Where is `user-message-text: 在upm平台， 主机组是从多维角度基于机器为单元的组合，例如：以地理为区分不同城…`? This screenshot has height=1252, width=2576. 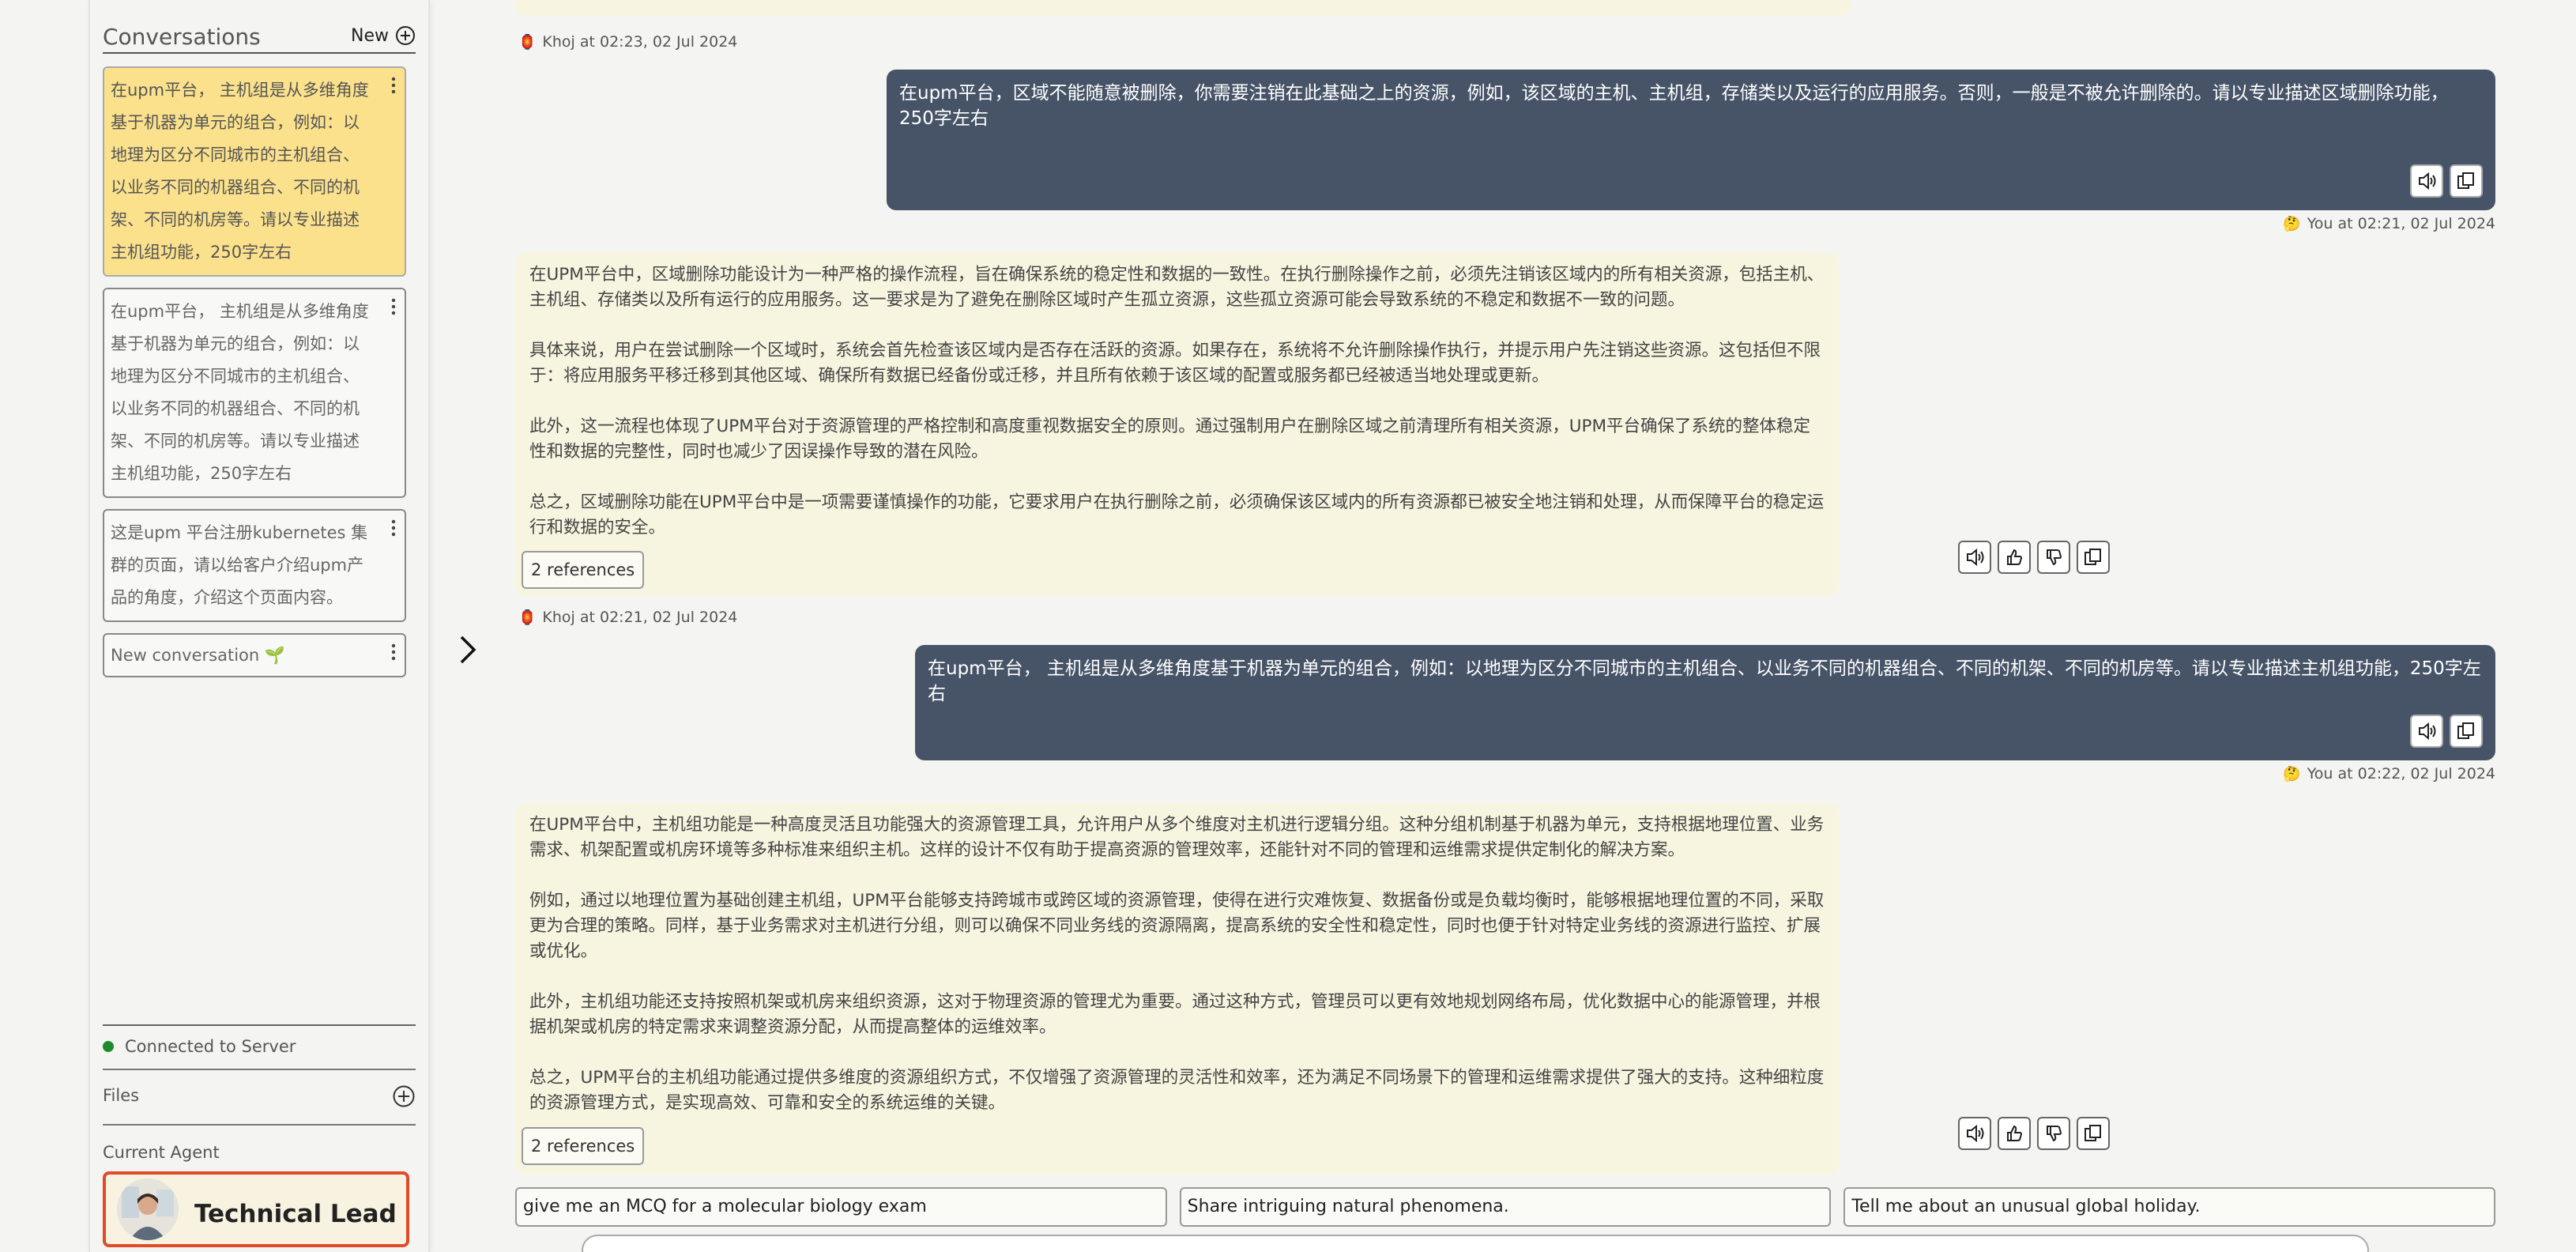
user-message-text: 在upm平台， 主机组是从多维角度基于机器为单元的组合，例如：以地理为区分不同城… is located at coordinates (1704, 681).